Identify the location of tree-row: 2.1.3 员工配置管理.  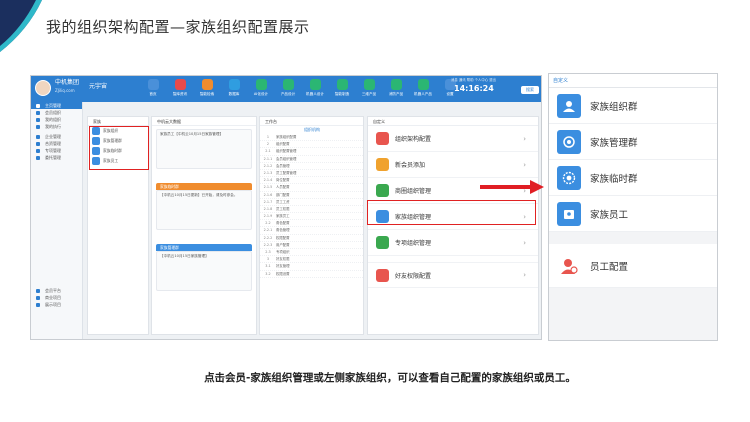
(311, 174).